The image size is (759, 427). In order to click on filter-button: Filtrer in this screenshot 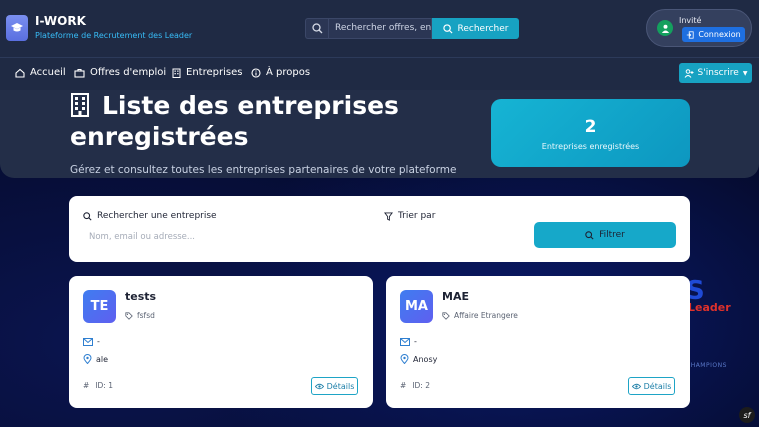, I will do `click(605, 235)`.